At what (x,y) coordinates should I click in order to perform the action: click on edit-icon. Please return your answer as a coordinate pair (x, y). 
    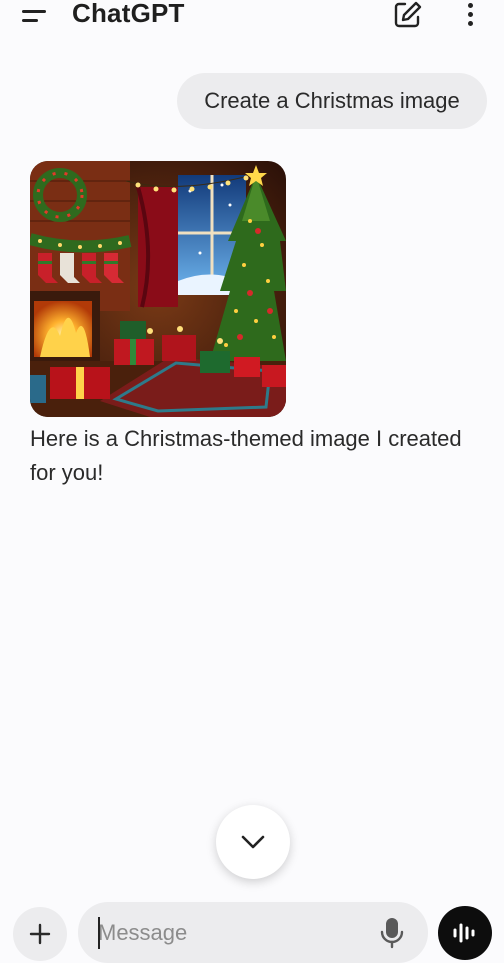
    Looking at the image, I should click on (408, 15).